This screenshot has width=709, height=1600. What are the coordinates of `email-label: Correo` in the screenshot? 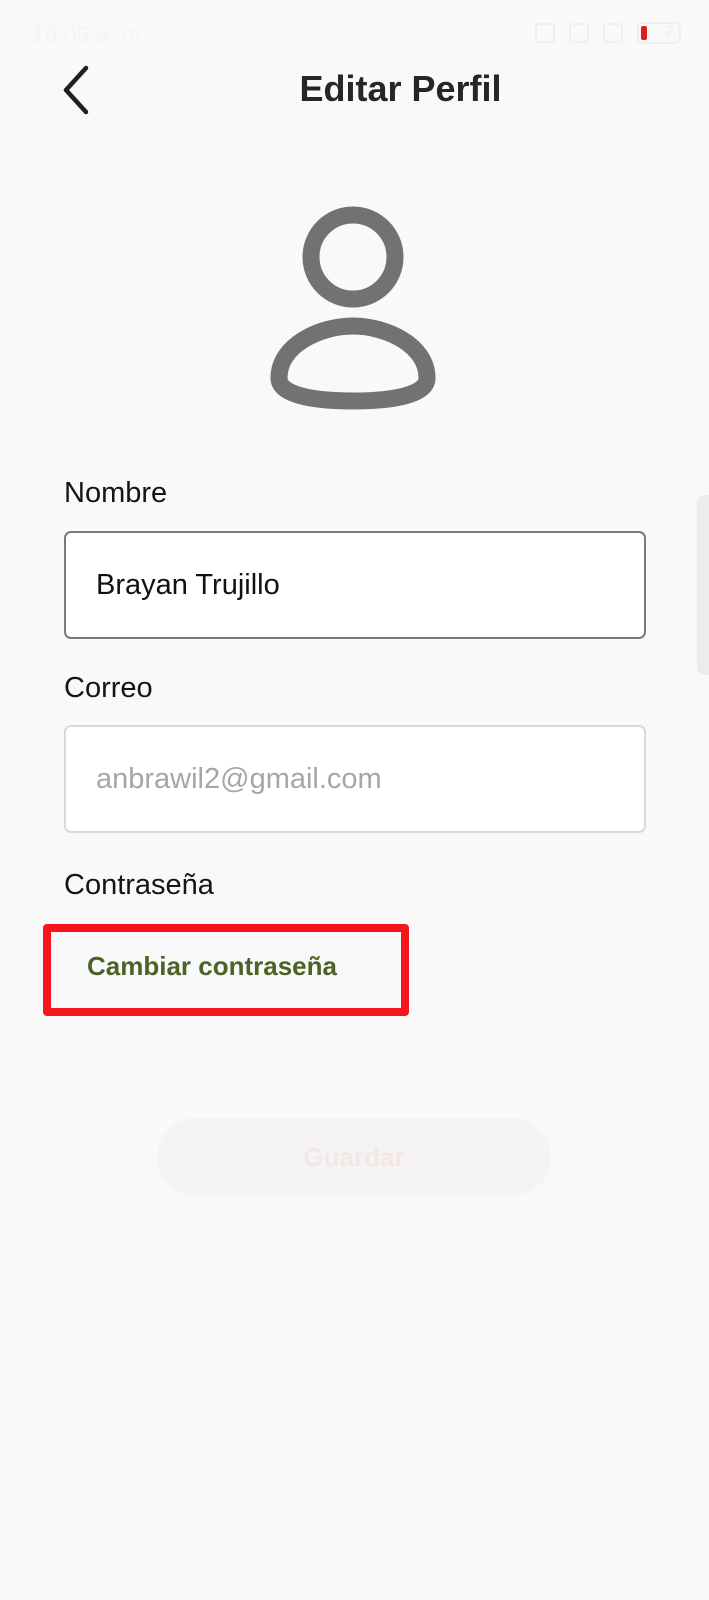 It's located at (108, 688).